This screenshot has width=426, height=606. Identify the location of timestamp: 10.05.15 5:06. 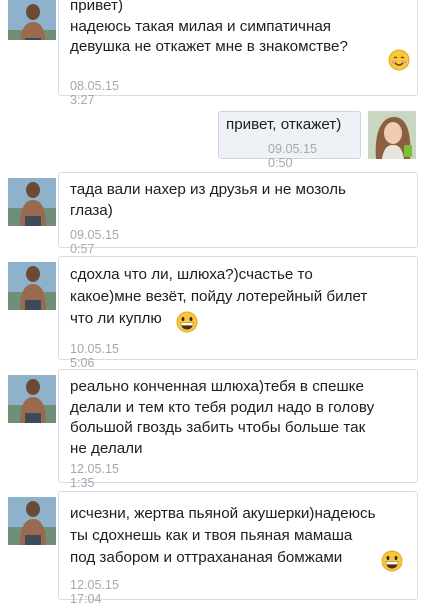
(95, 356).